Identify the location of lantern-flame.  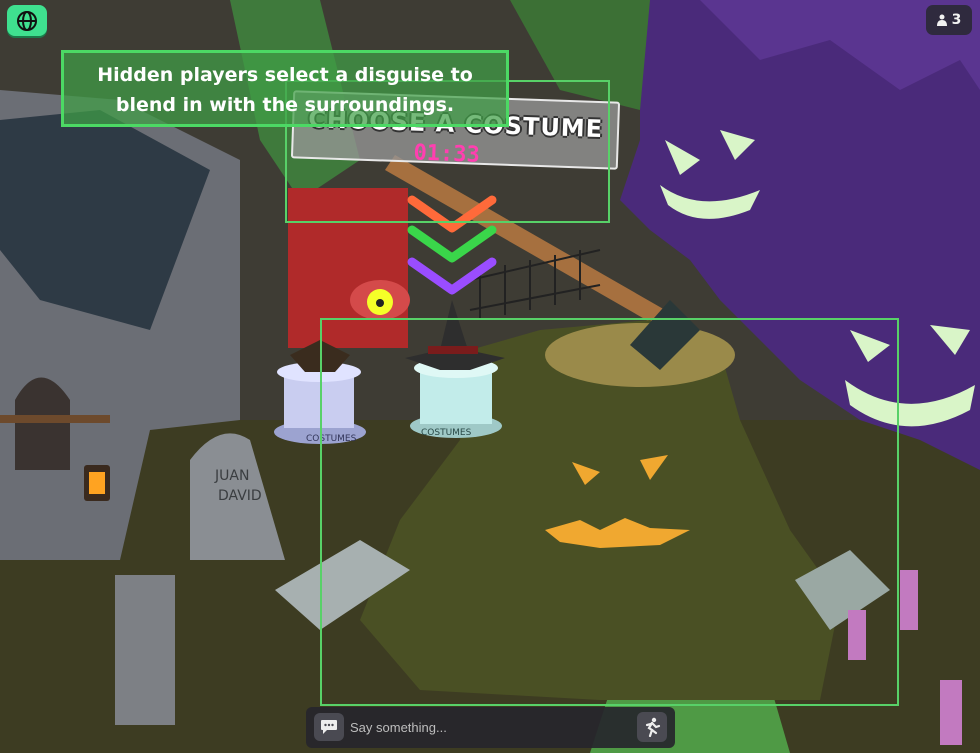
(97, 483).